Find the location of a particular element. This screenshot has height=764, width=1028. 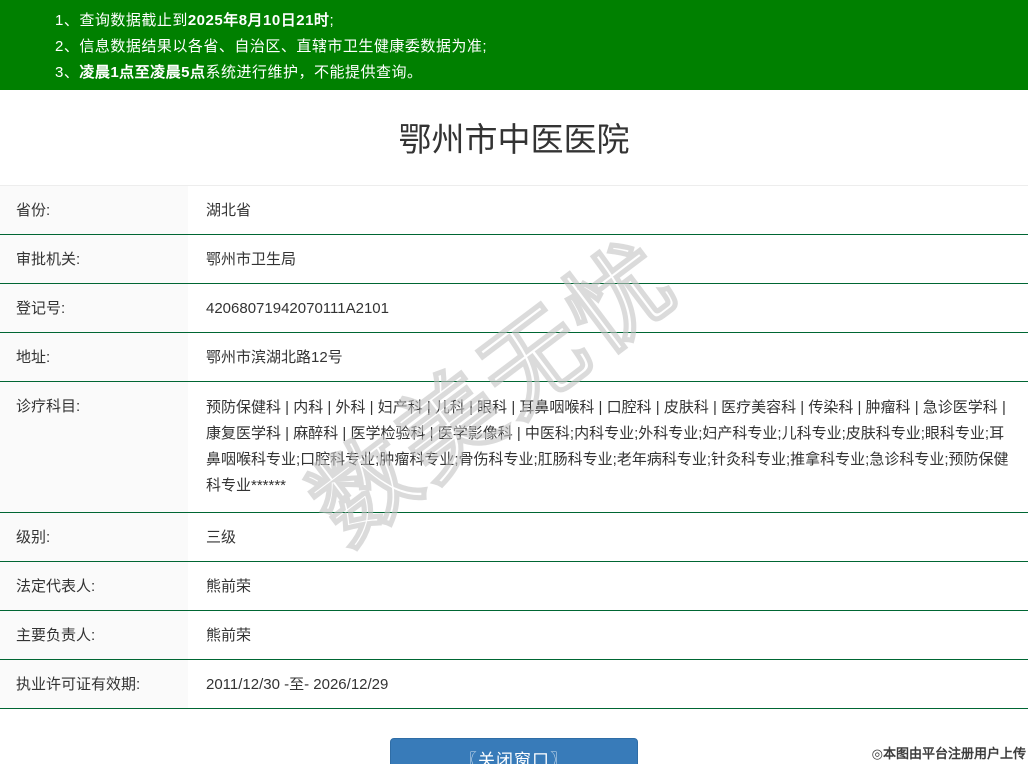

row-label: 登记号: is located at coordinates (94, 308).